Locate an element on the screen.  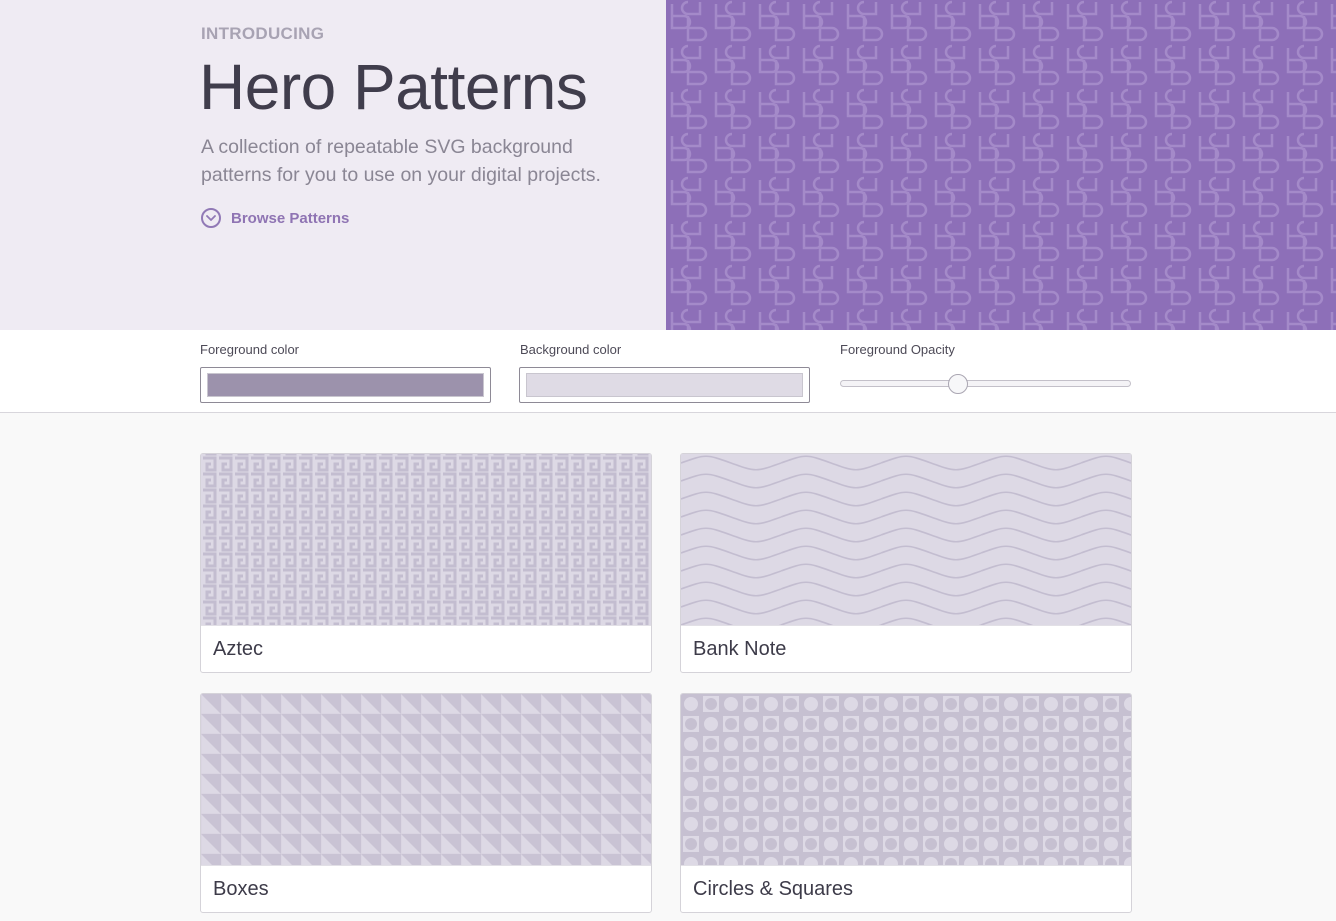
pattern-card-bank-note: Bank Note is located at coordinates (906, 563).